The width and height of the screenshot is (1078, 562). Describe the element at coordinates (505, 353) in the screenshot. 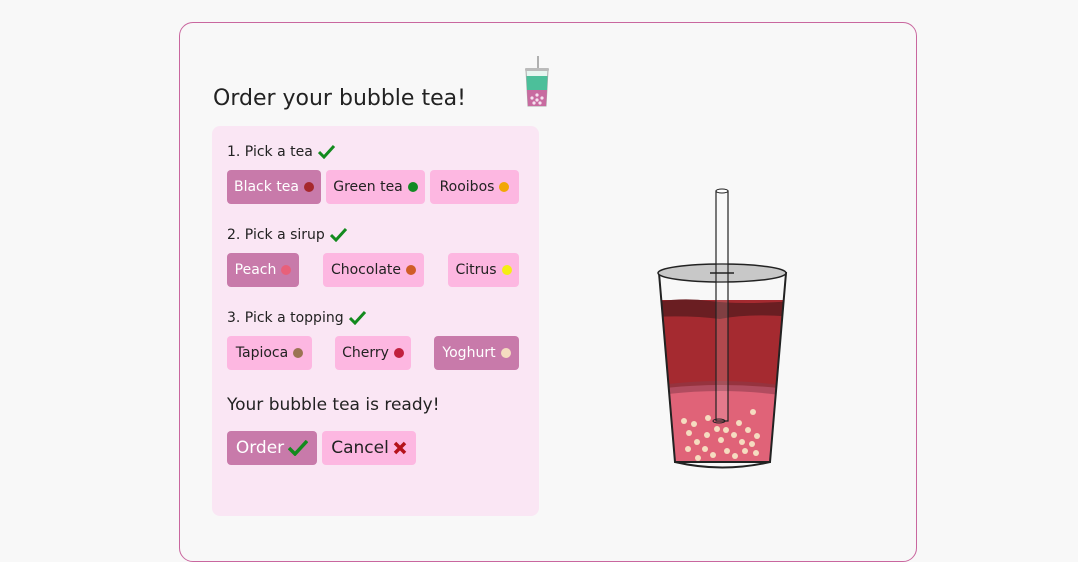

I see `yoghurt-color-dot` at that location.